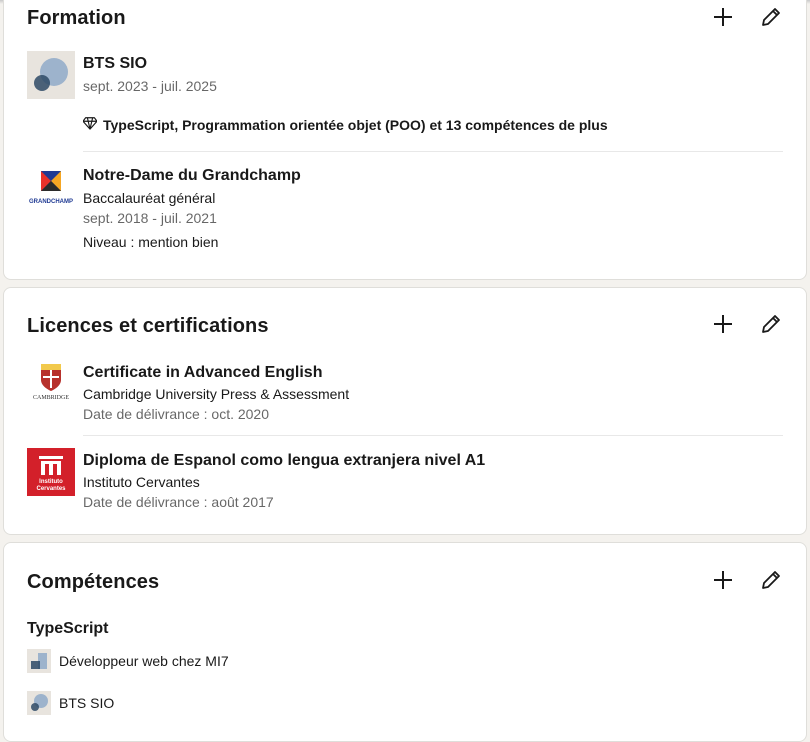  I want to click on diamond-icon, so click(90, 124).